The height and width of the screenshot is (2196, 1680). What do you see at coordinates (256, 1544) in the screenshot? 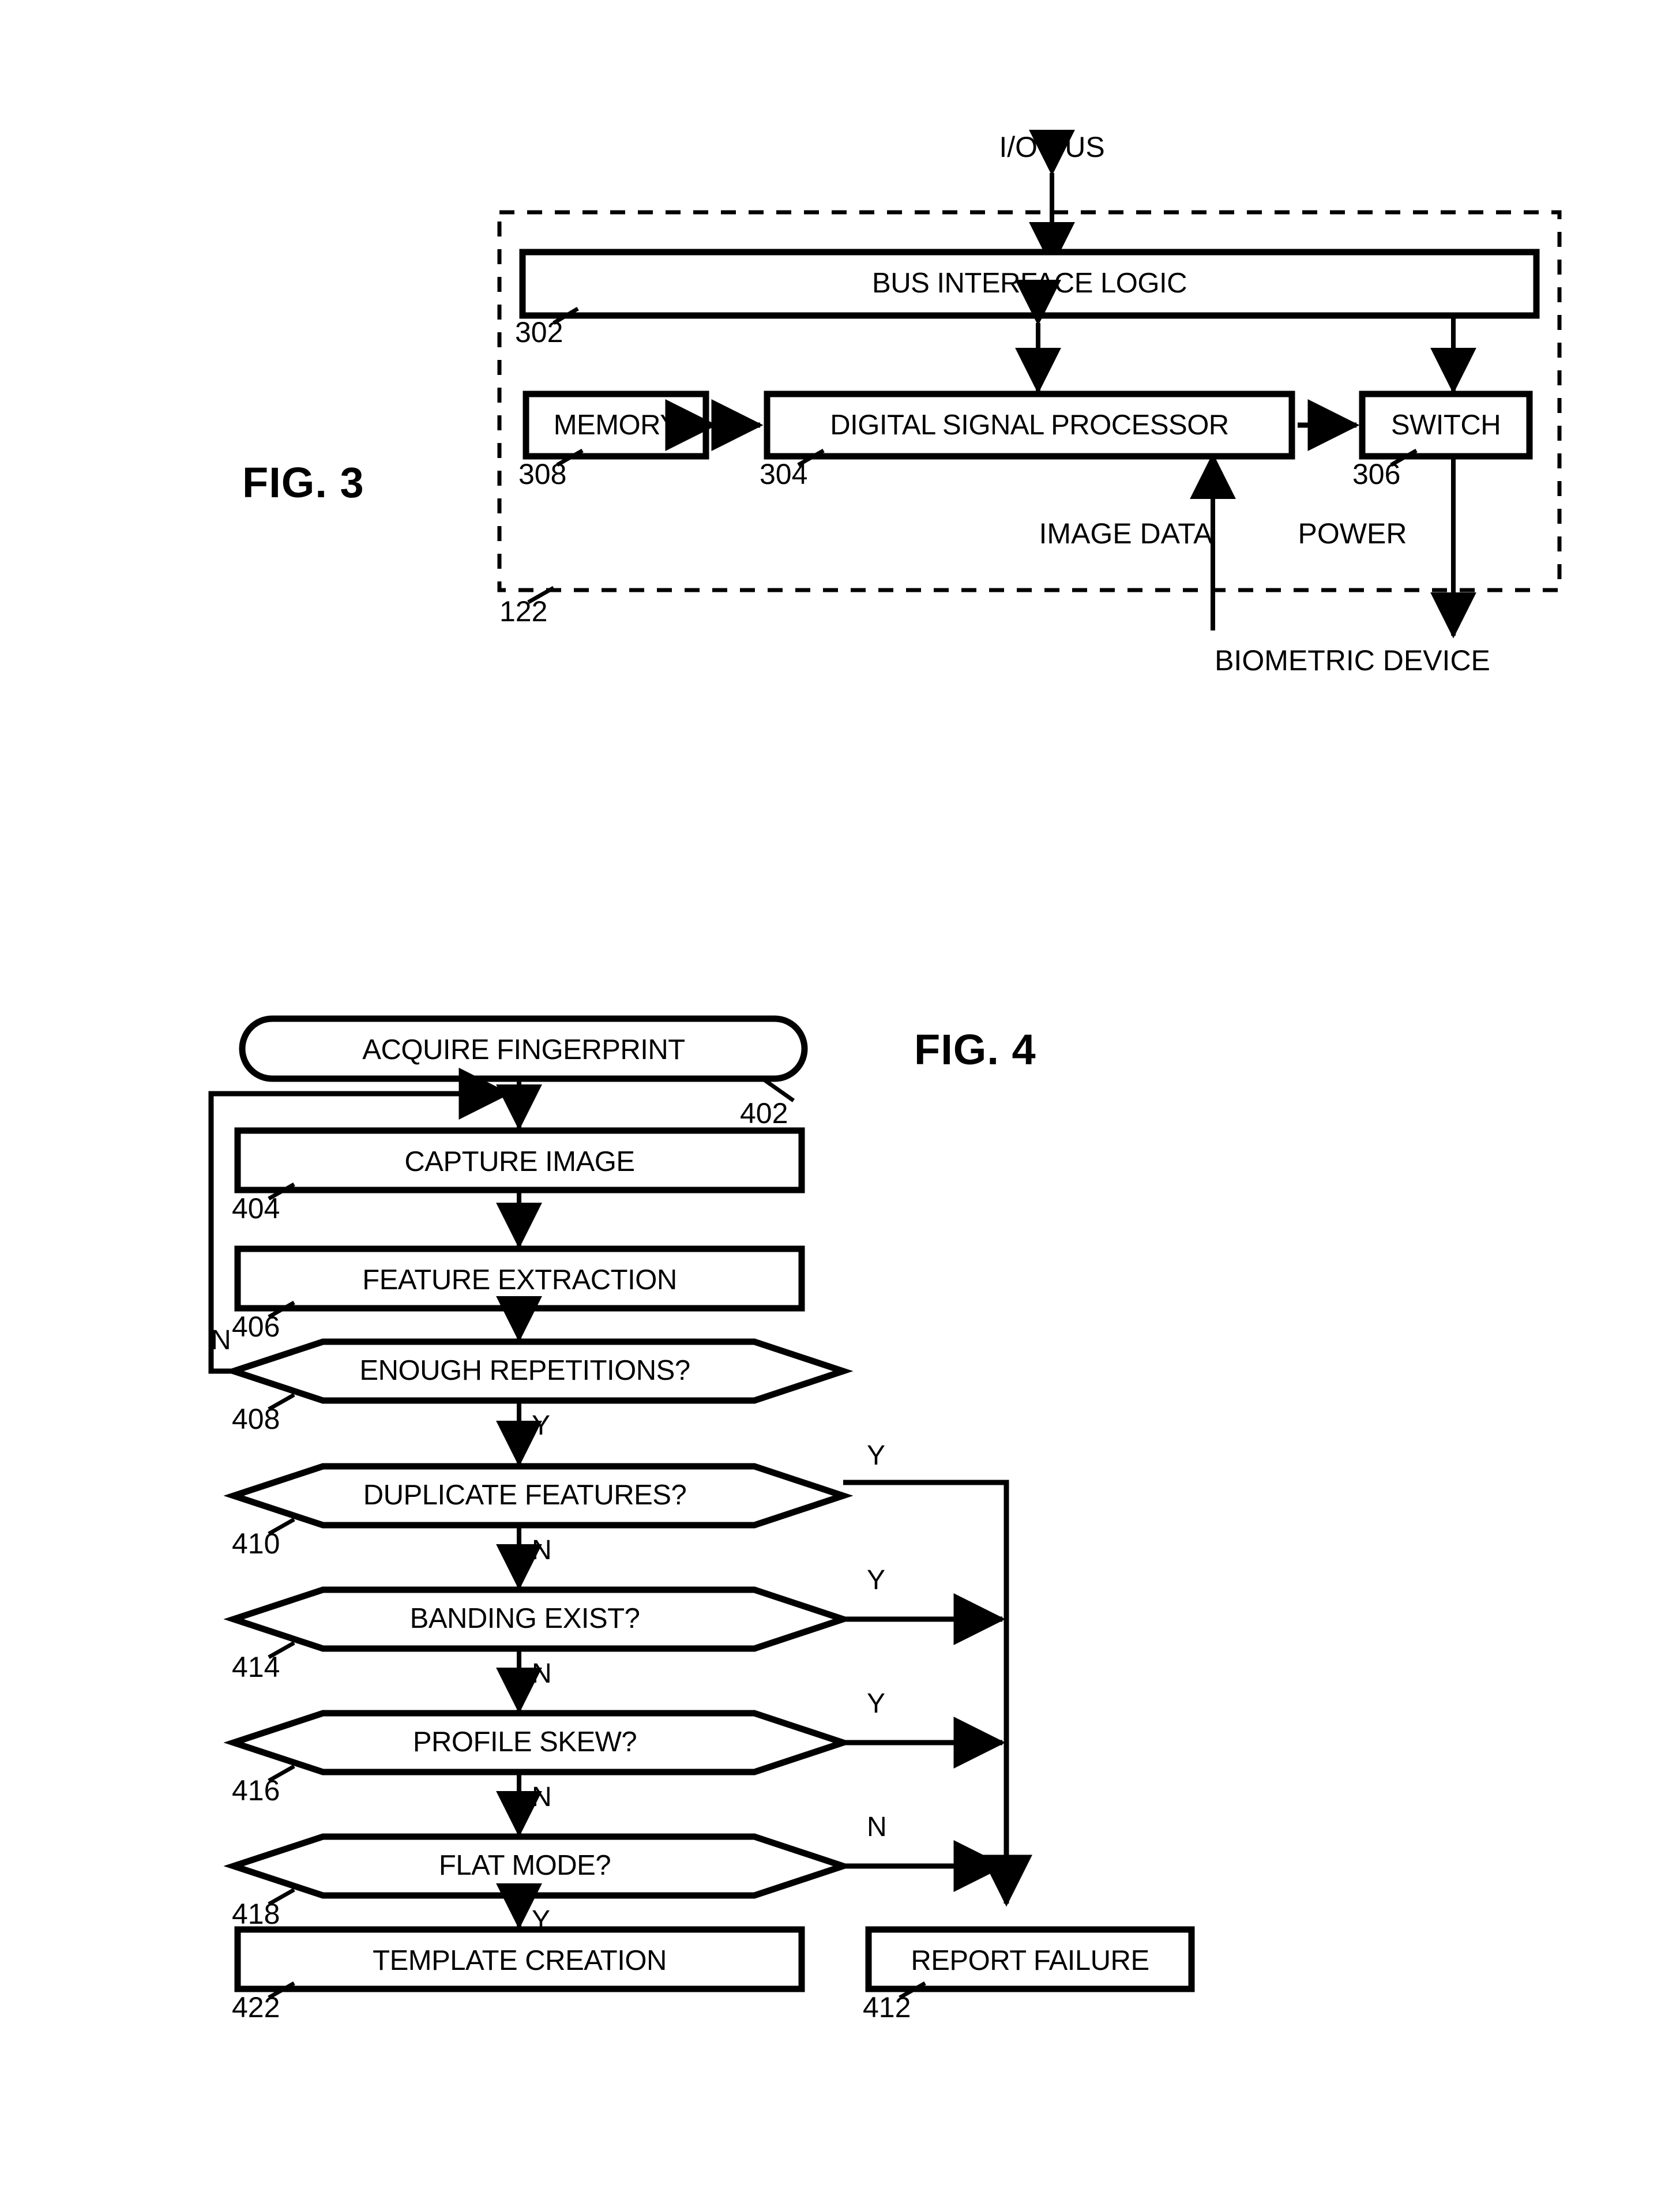
I see `ref-410: 410` at bounding box center [256, 1544].